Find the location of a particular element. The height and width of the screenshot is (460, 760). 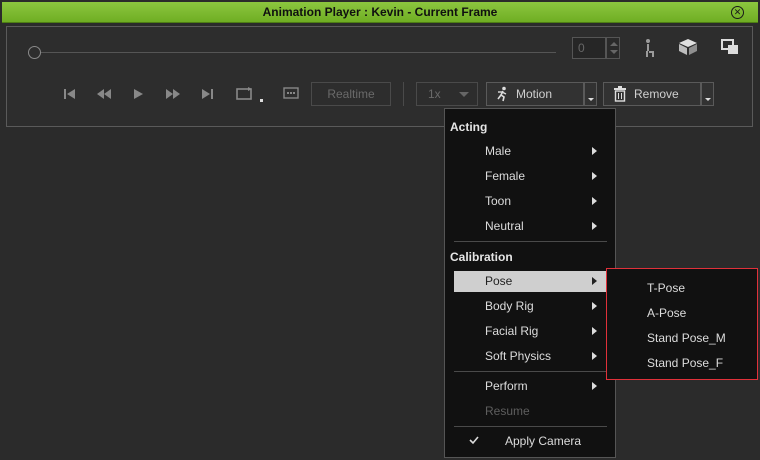

trash-icon is located at coordinates (620, 94).